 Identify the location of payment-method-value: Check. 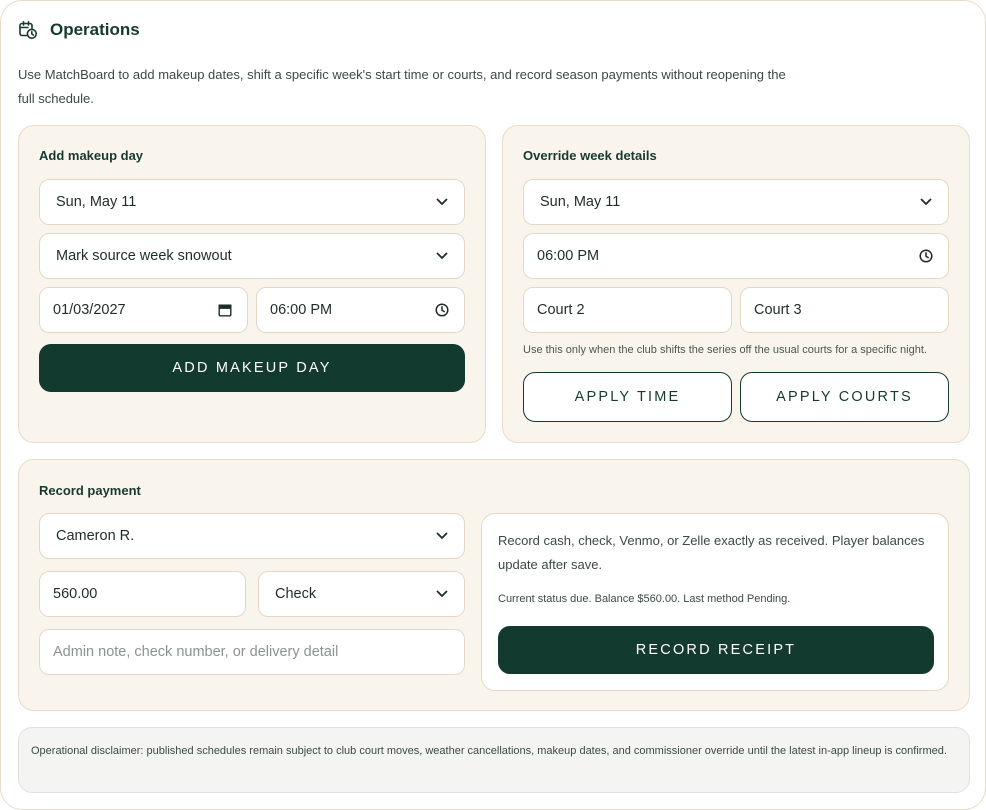
(296, 594).